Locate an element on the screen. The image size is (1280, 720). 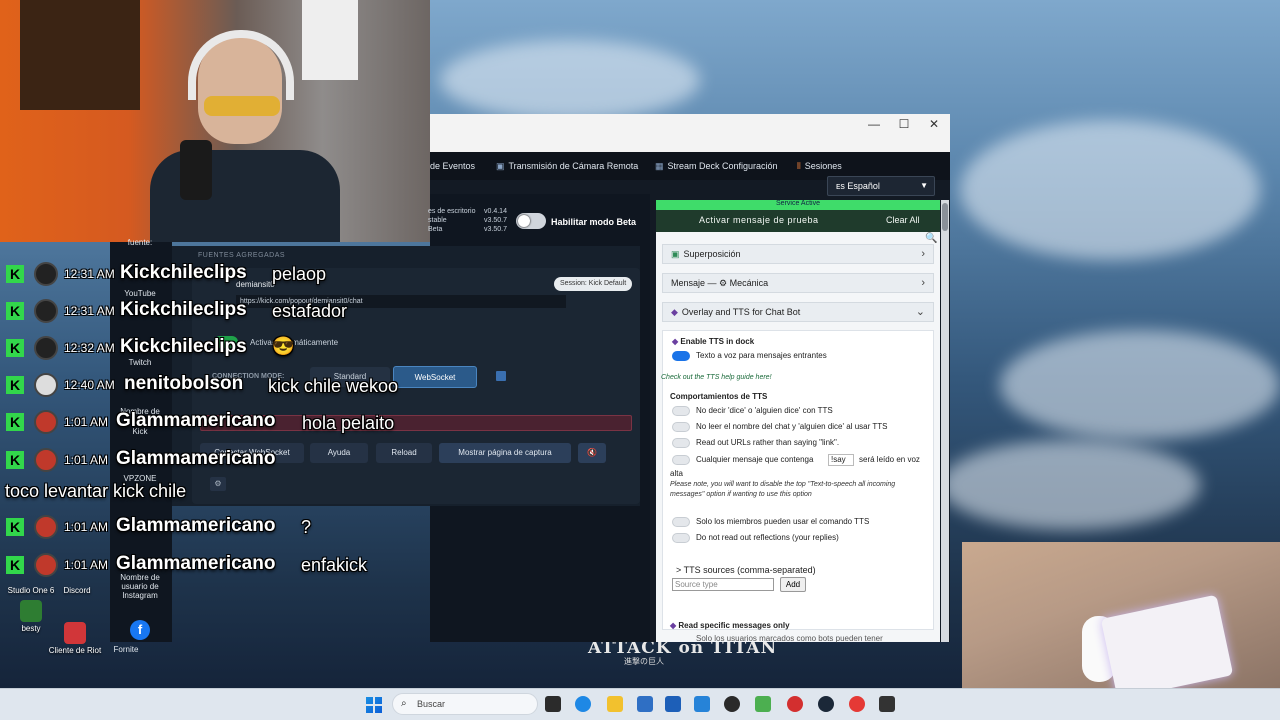
test-message-button: Activar mensaje de prueba is located at coordinates (759, 220).